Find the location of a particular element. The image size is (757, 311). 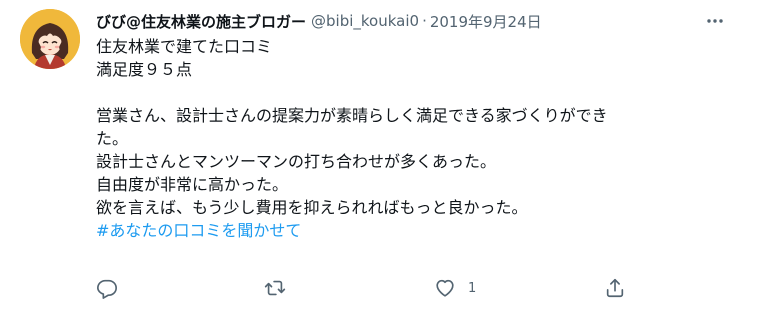

tweet-date: 2019年9月24日 is located at coordinates (486, 21).